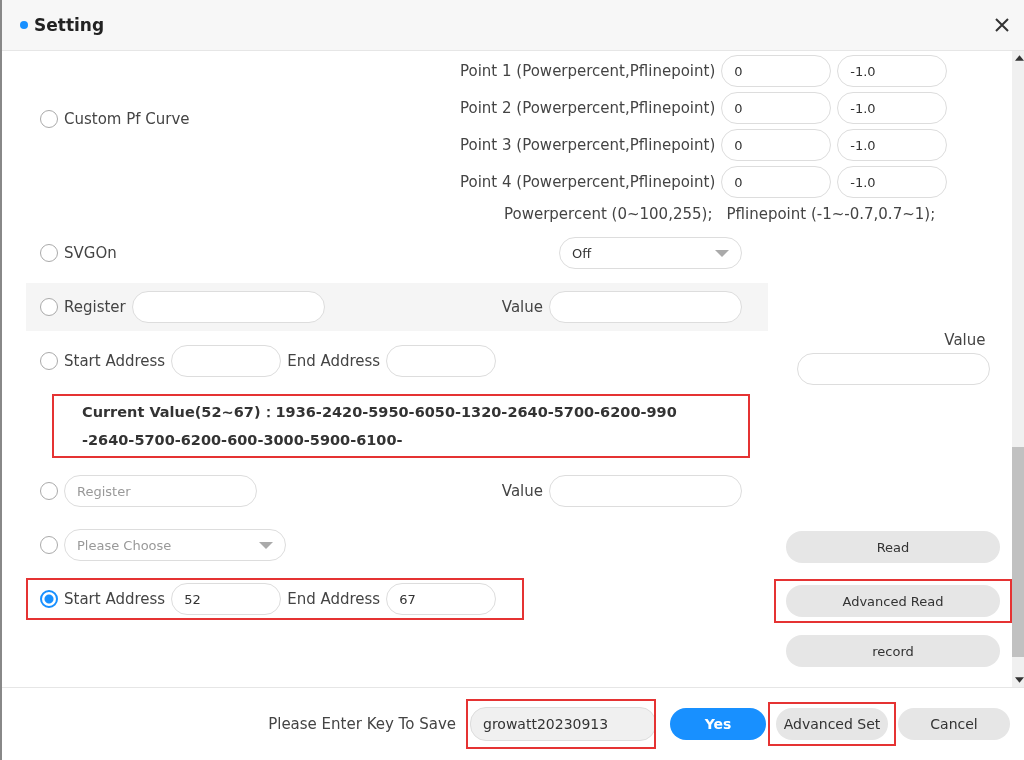 The height and width of the screenshot is (760, 1024). Describe the element at coordinates (1002, 25) in the screenshot. I see `close-icon` at that location.